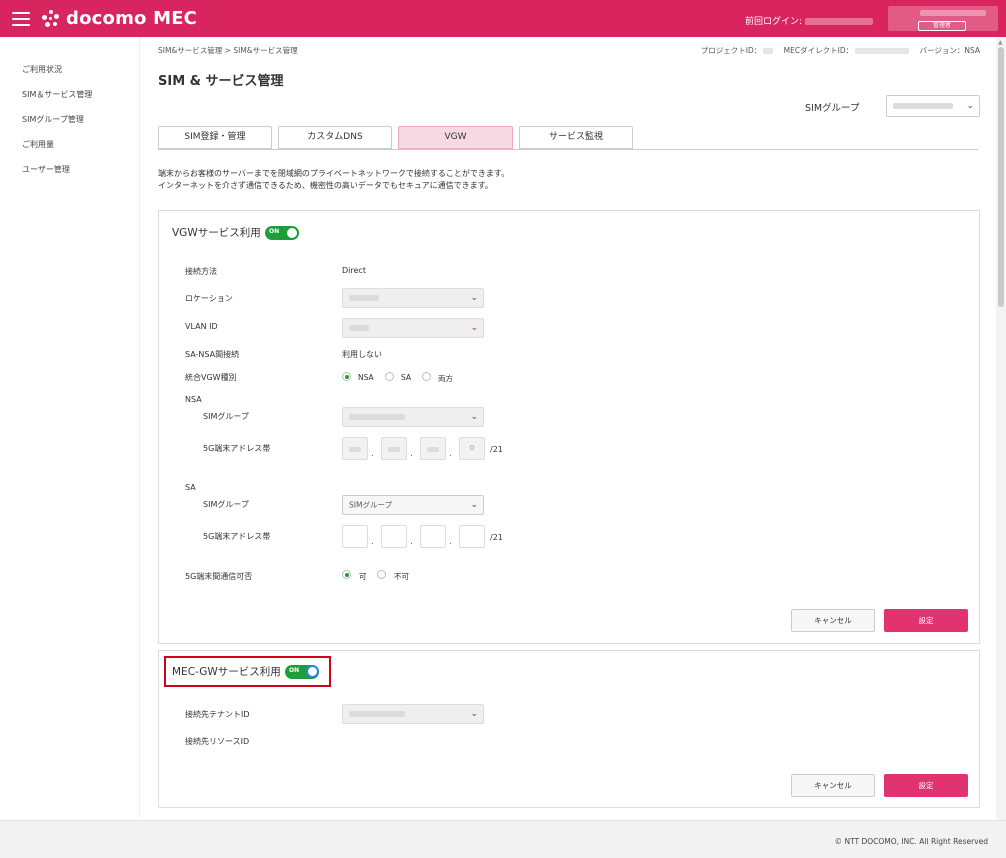 The height and width of the screenshot is (858, 1006). I want to click on sidebar-item-user-management: ユーザー管理, so click(46, 169).